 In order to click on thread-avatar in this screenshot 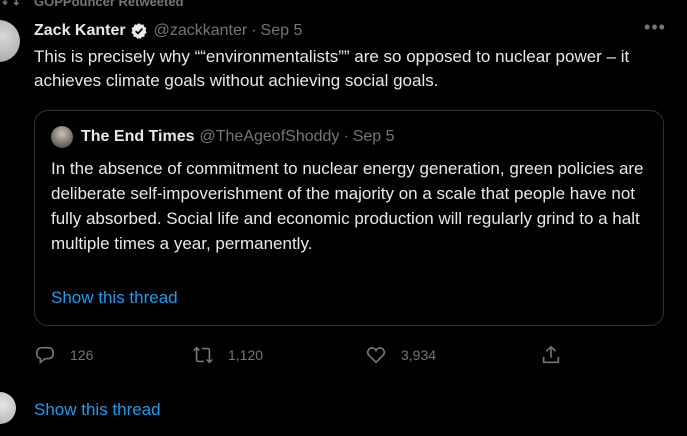, I will do `click(8, 408)`.